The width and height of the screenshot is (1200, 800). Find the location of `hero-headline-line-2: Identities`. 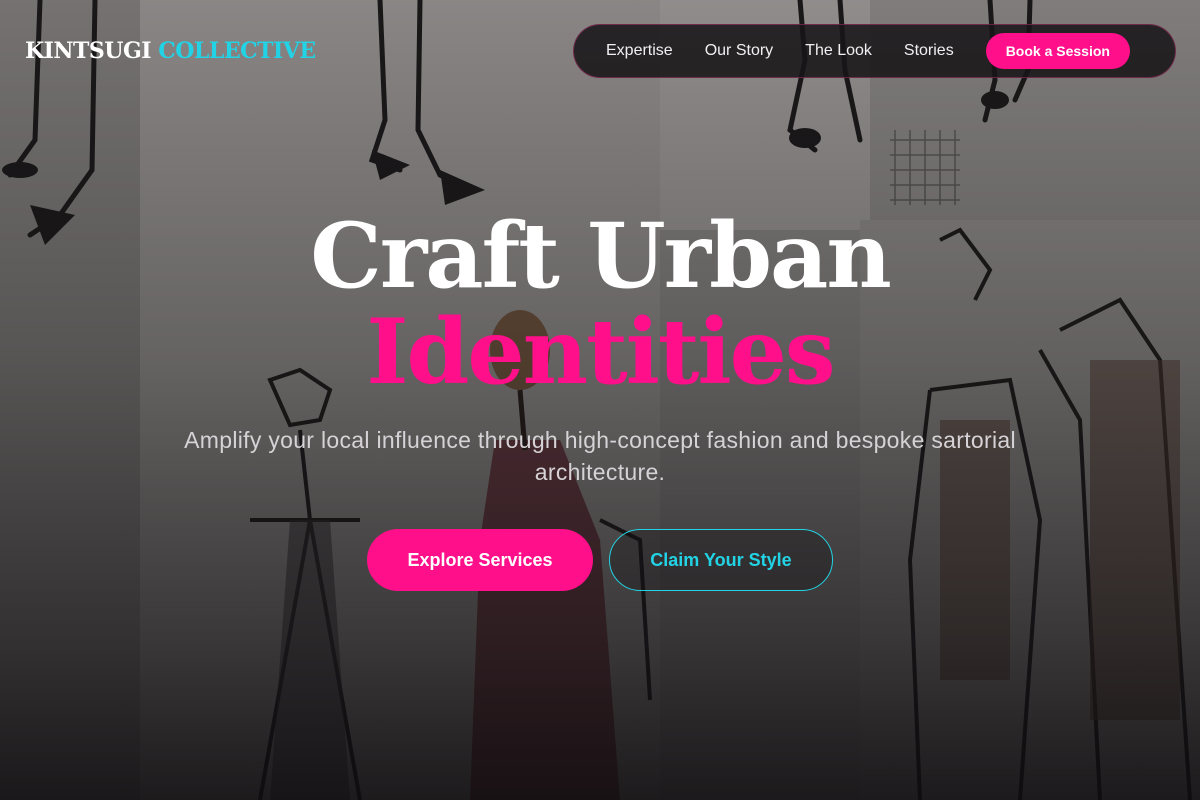

hero-headline-line-2: Identities is located at coordinates (600, 352).